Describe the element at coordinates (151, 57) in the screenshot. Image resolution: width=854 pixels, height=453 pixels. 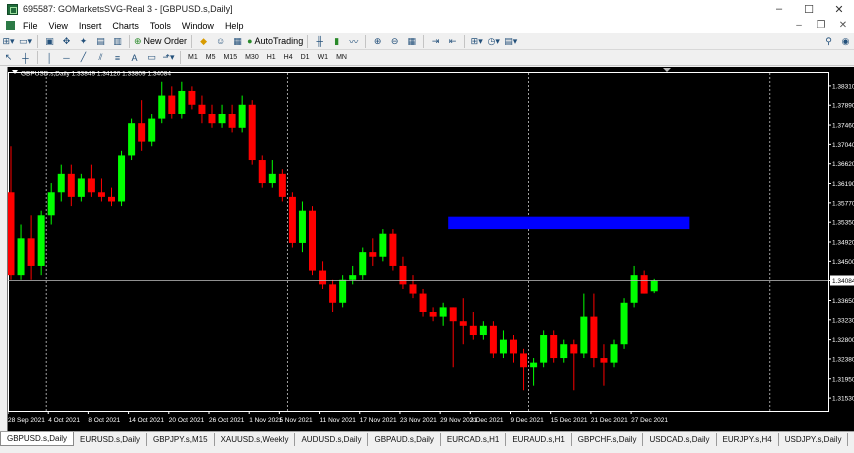
I see `label-icon: ▭` at that location.